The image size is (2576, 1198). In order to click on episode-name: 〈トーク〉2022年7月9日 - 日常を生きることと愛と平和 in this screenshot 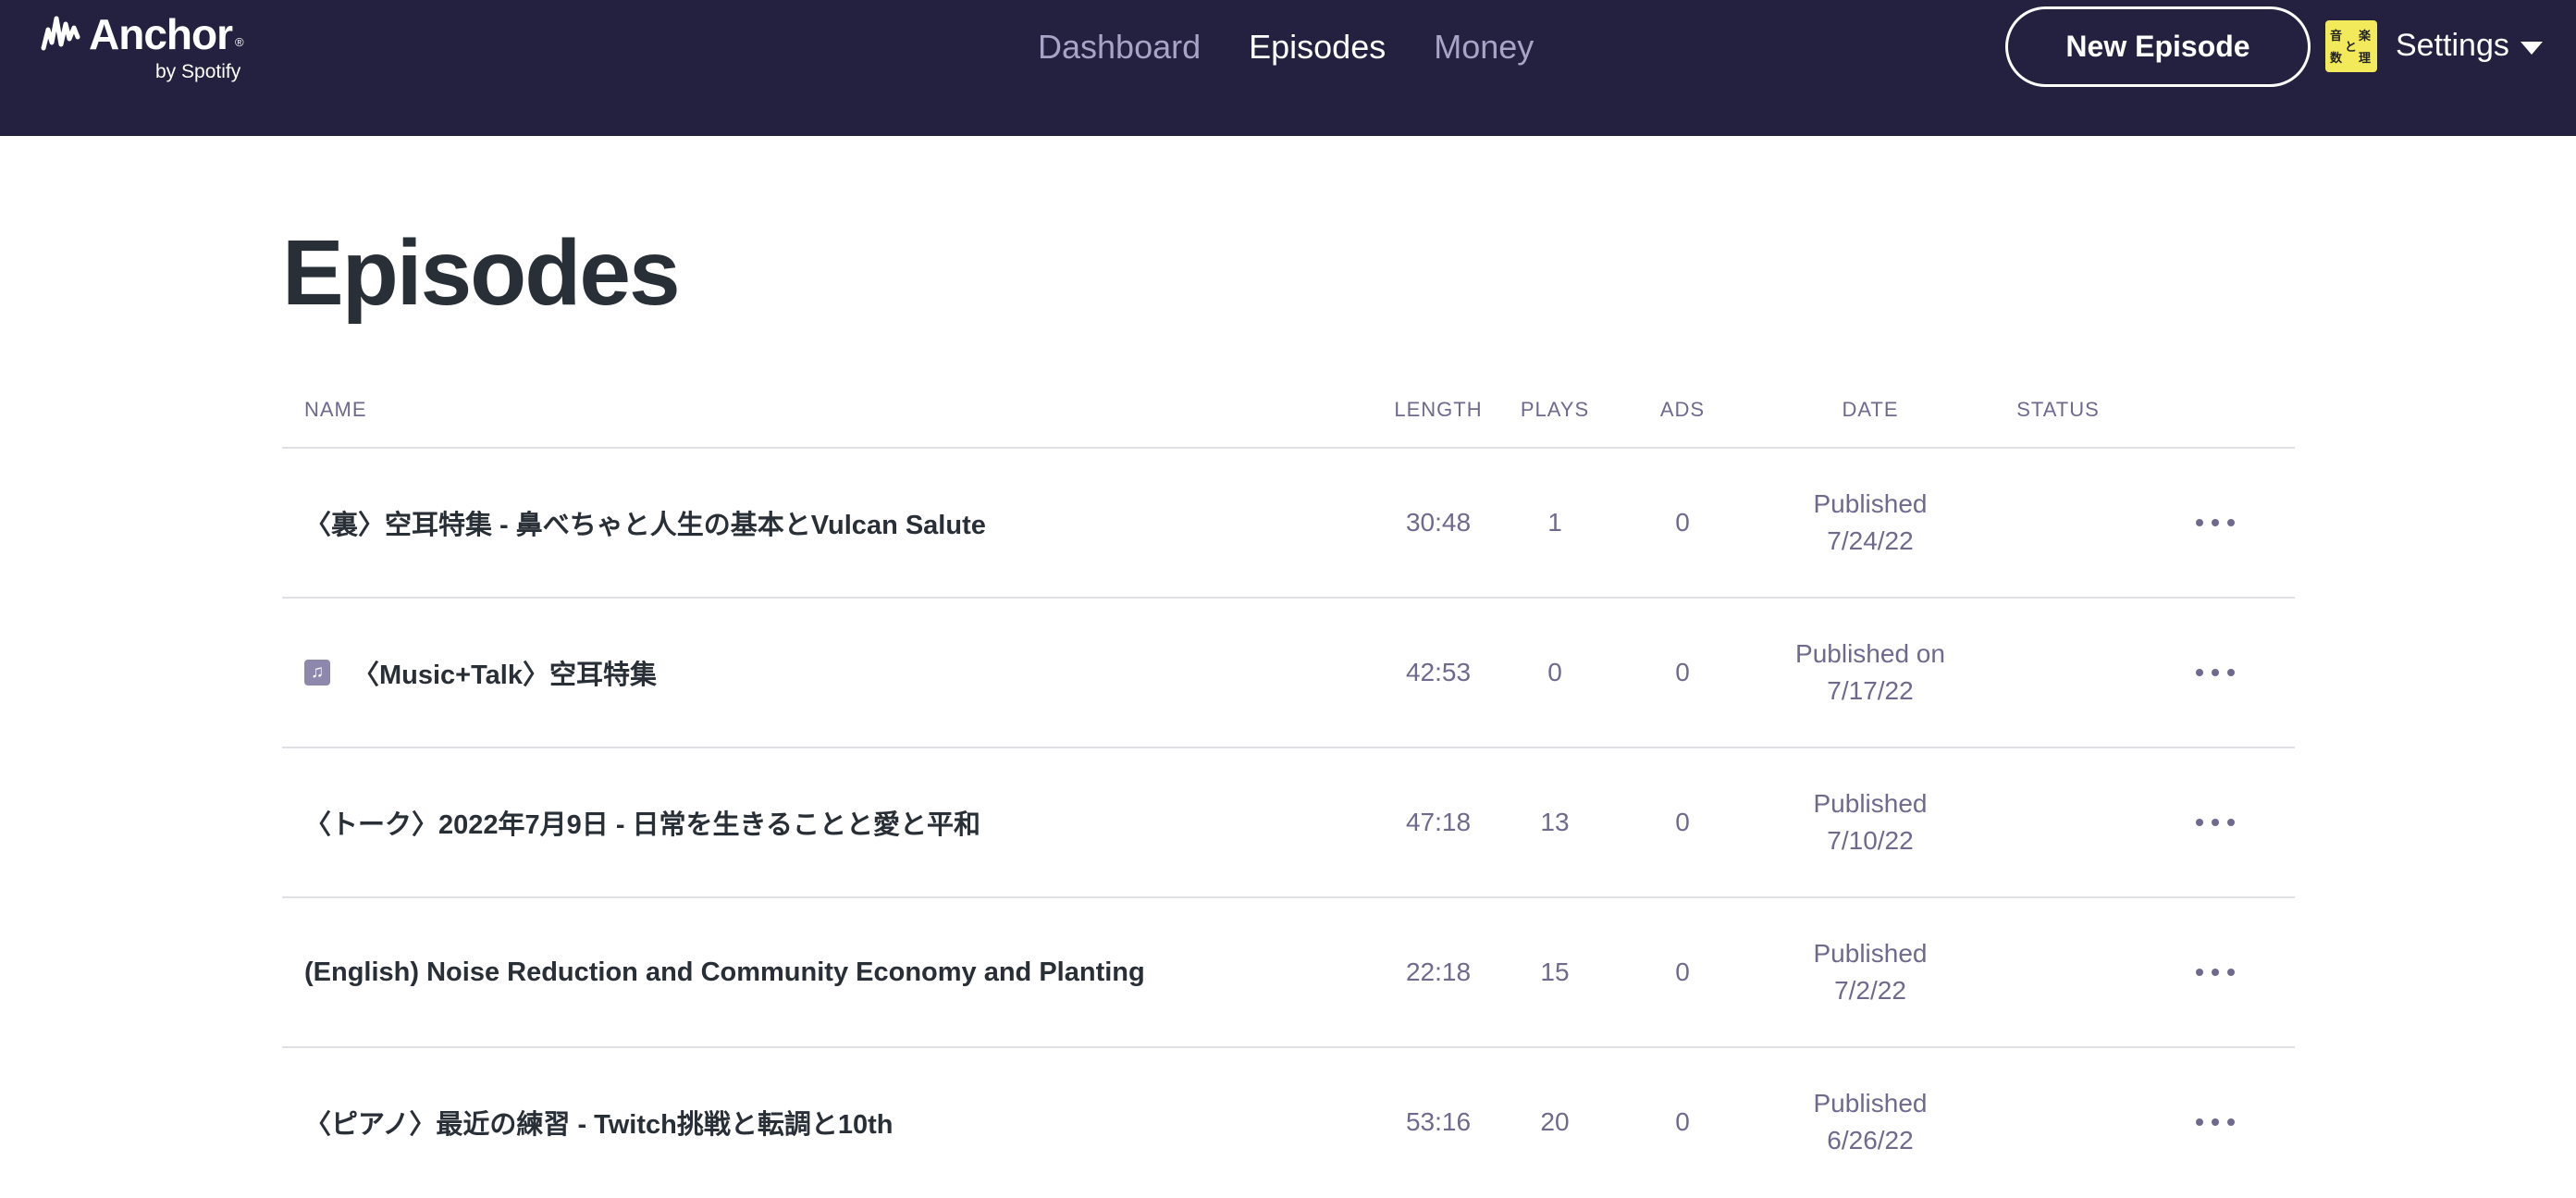, I will do `click(642, 822)`.